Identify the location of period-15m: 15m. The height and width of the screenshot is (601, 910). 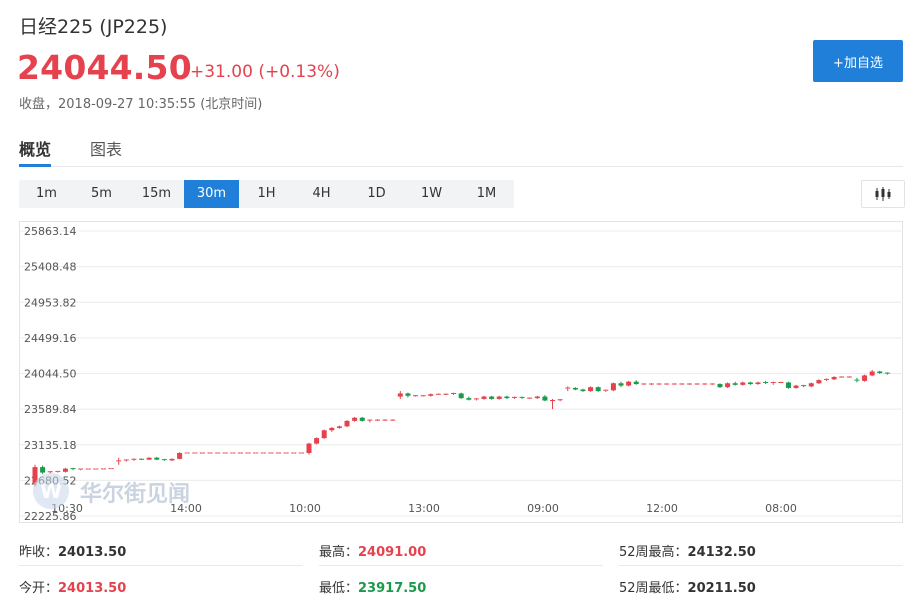
(156, 194).